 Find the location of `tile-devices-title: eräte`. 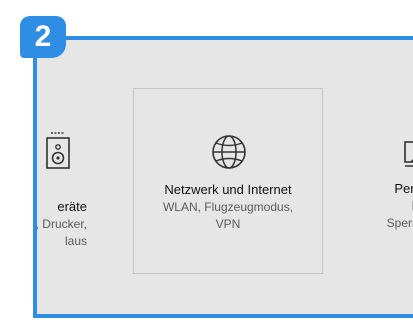

tile-devices-title: eräte is located at coordinates (72, 206).